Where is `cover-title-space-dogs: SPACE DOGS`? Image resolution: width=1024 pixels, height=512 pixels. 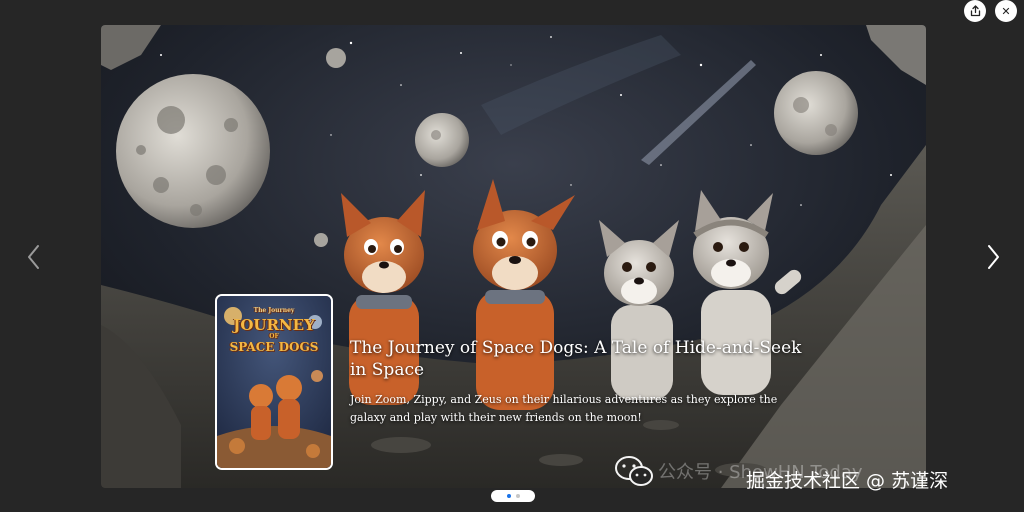
cover-title-space-dogs: SPACE DOGS is located at coordinates (274, 347).